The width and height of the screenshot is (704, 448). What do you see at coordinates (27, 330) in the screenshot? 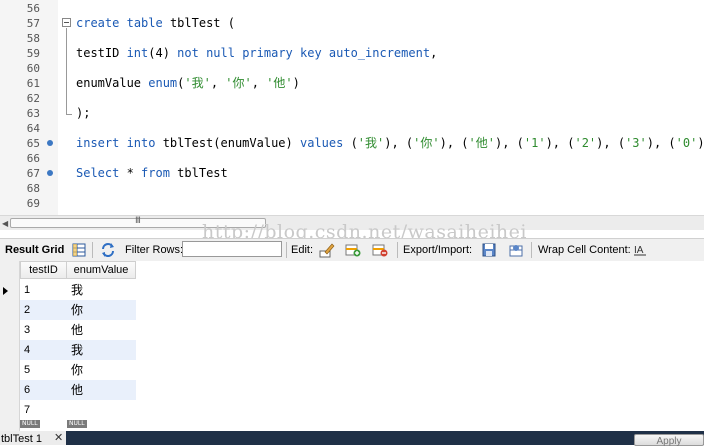
I see `cell-testid: 3` at bounding box center [27, 330].